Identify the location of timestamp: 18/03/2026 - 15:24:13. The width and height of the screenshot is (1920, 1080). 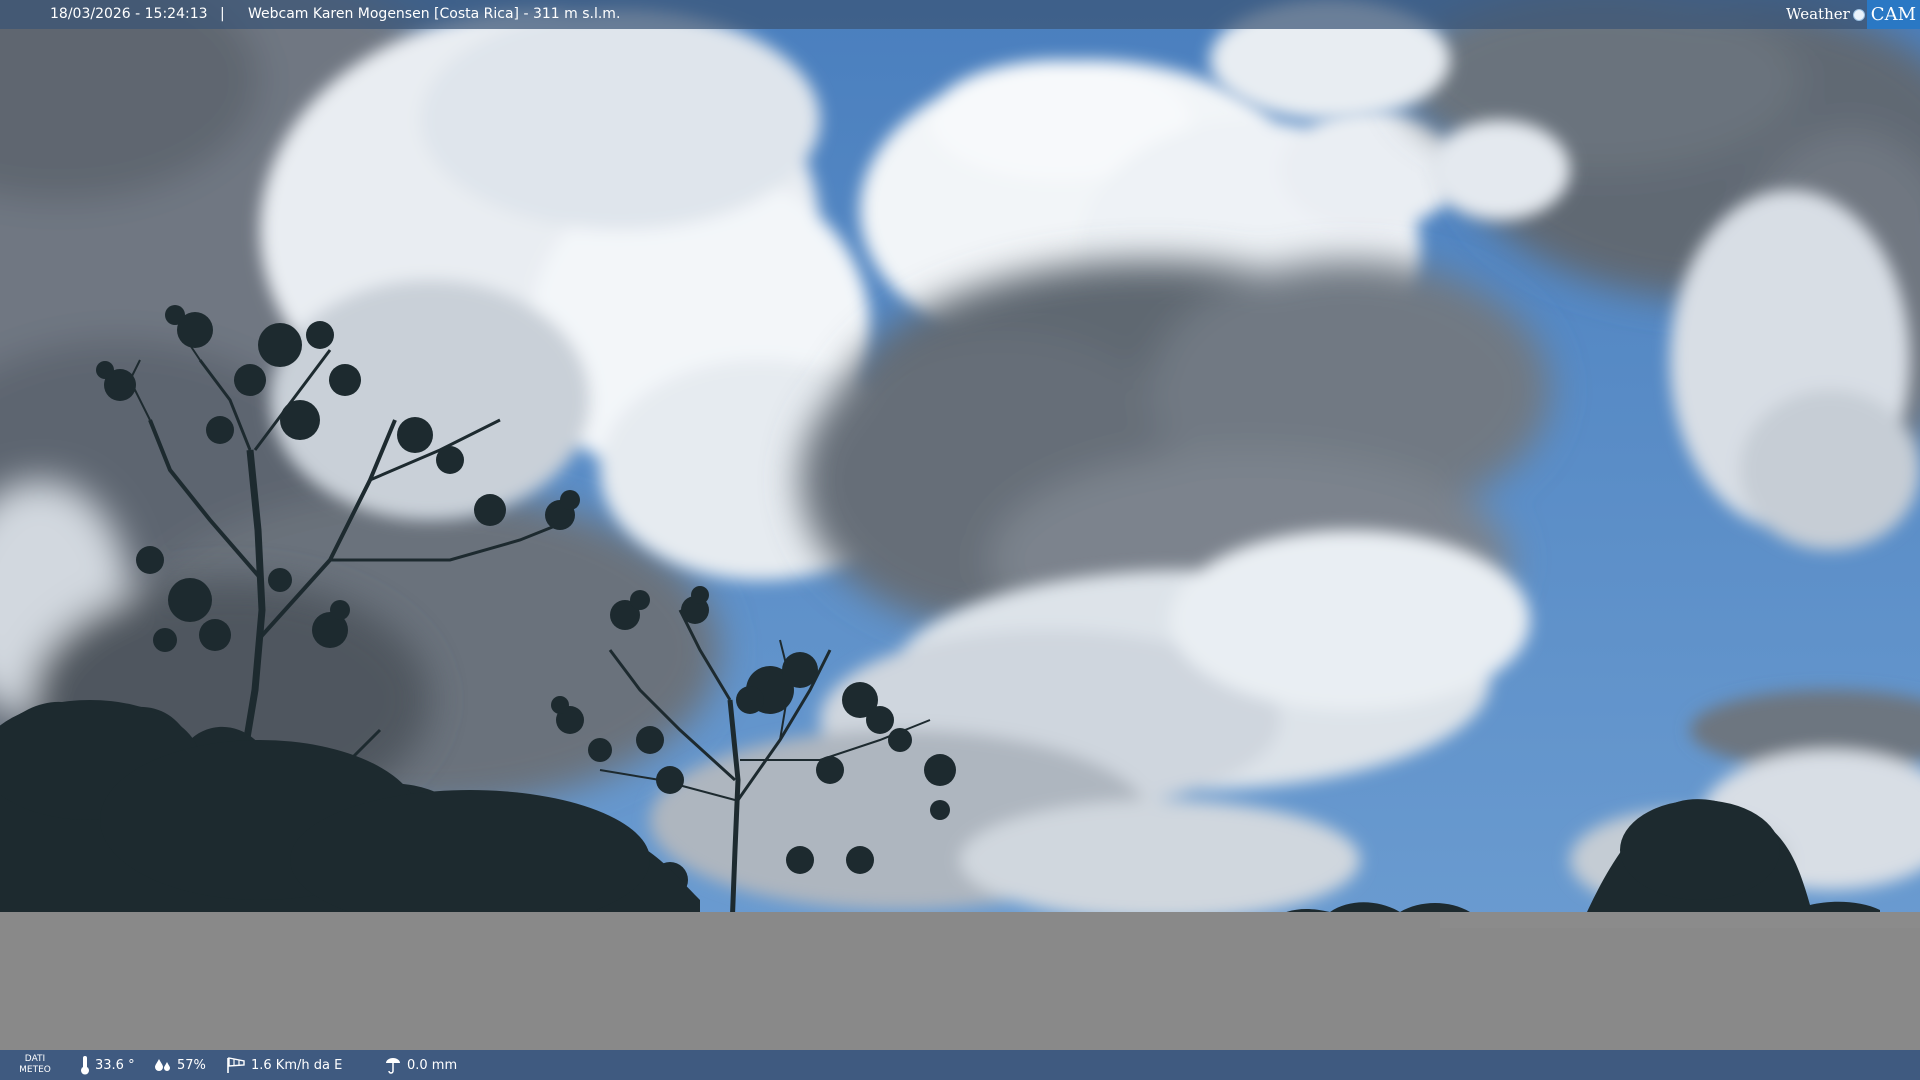
(129, 14).